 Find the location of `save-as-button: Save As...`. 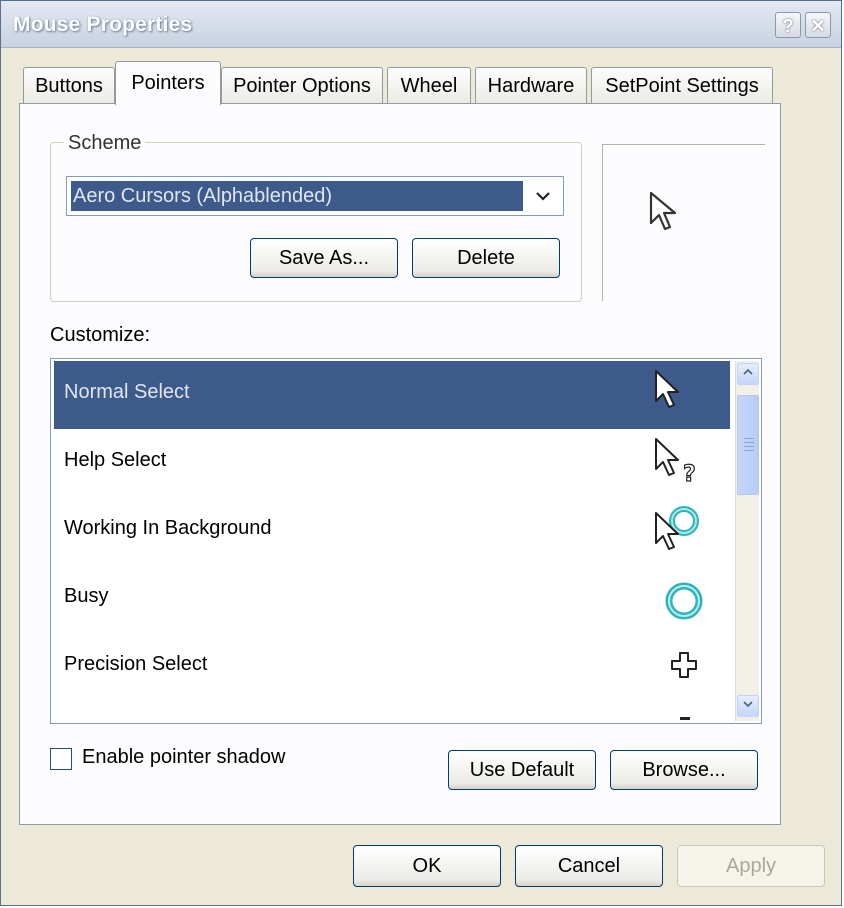

save-as-button: Save As... is located at coordinates (324, 258).